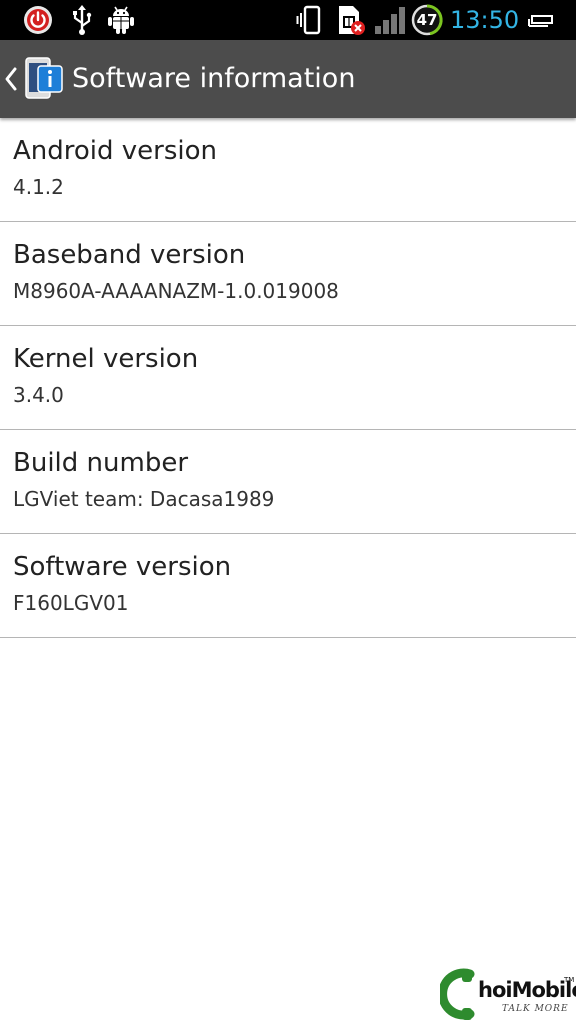 The width and height of the screenshot is (576, 1024). Describe the element at coordinates (288, 586) in the screenshot. I see `list-item-software-version: Software version F160LGV01` at that location.